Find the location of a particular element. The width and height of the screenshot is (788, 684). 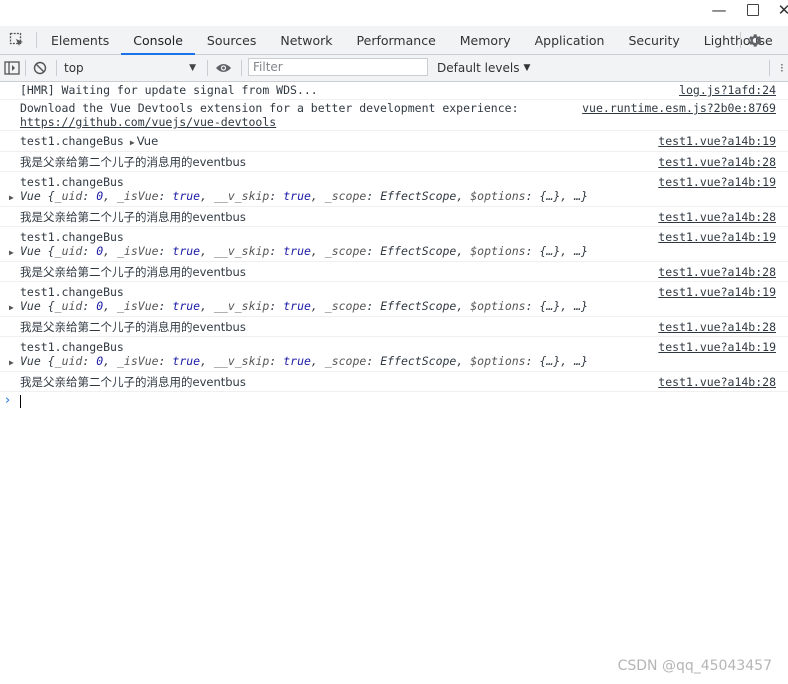

sidebar-toggle-button is located at coordinates (12, 68).